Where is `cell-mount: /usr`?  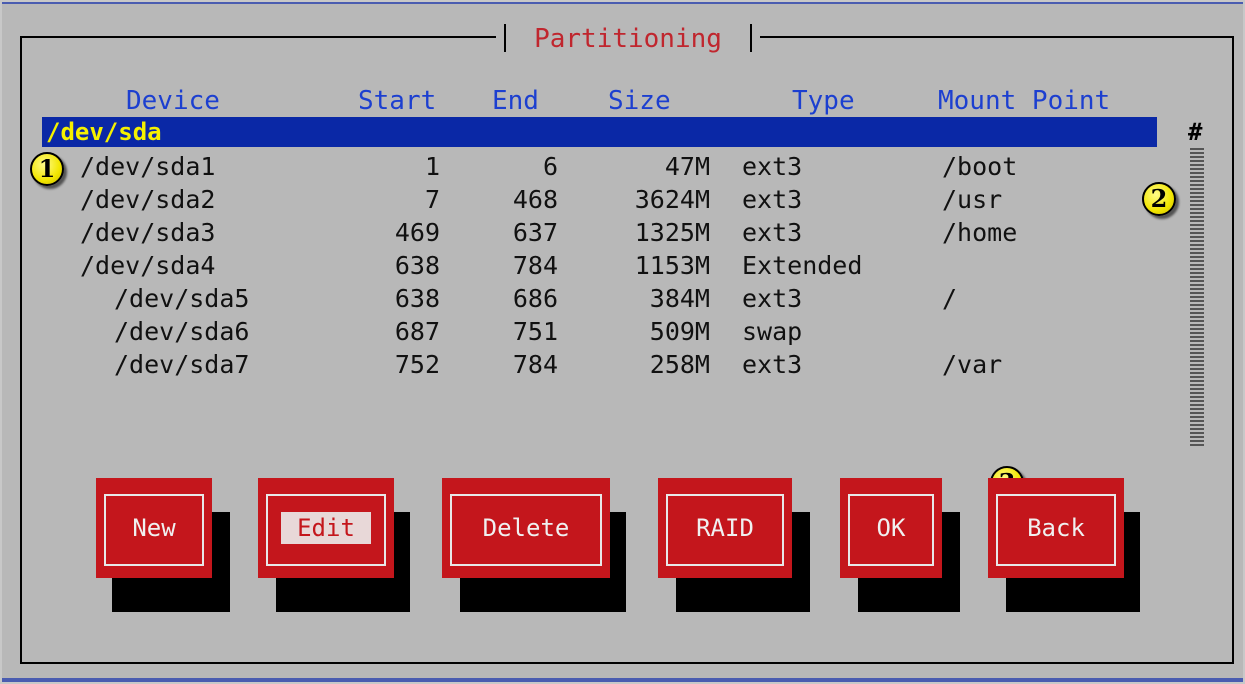
cell-mount: /usr is located at coordinates (972, 199).